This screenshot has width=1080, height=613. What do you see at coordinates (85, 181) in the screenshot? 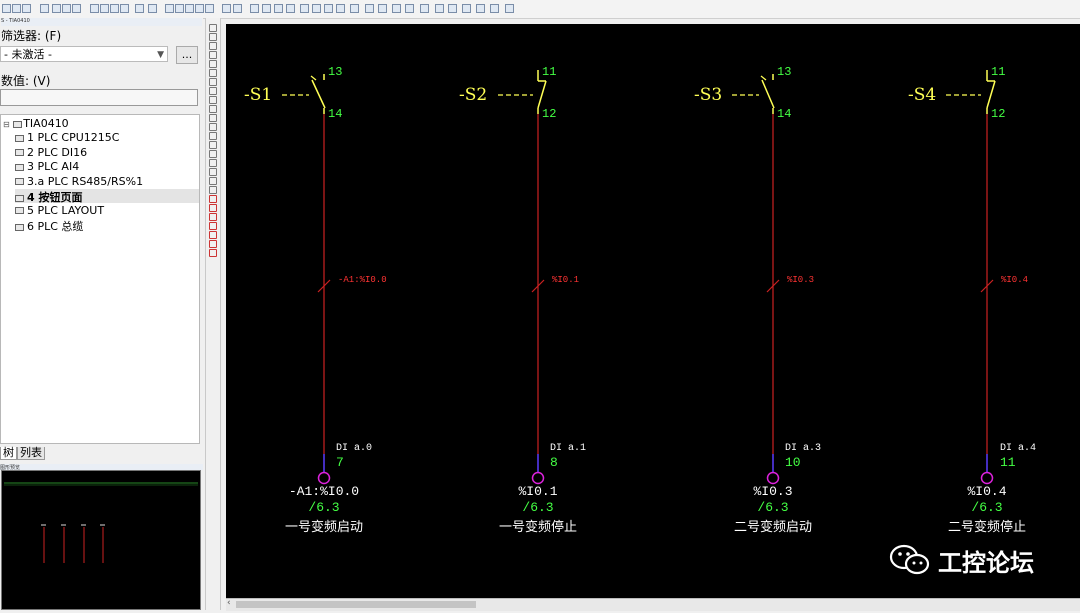
I see `tree-item-label: 3.a PLC RS485/RS%1` at bounding box center [85, 181].